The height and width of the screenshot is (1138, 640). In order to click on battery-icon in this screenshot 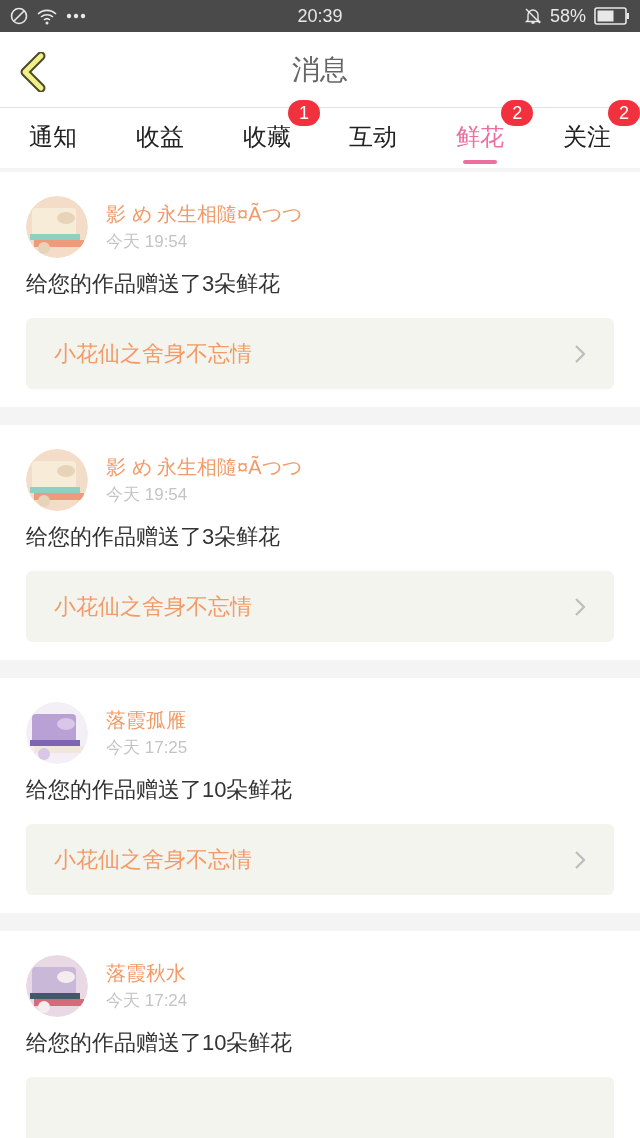, I will do `click(612, 16)`.